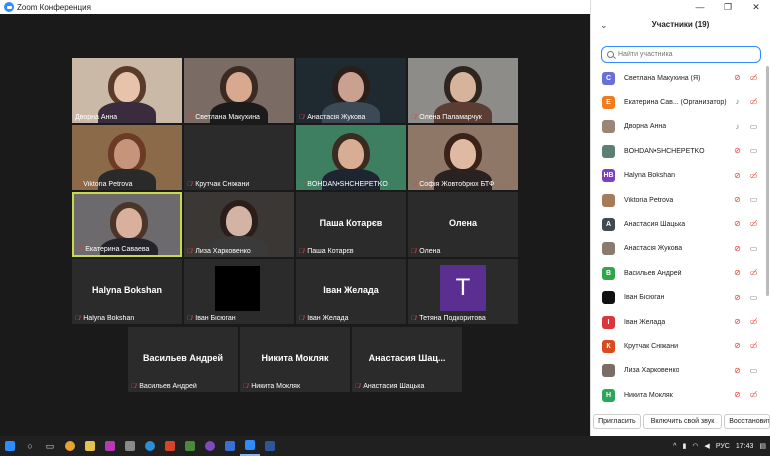 The image size is (770, 456). Describe the element at coordinates (680, 346) in the screenshot. I see `participant-row: К Крутчак Сніжани ⊘ ▭̸` at that location.